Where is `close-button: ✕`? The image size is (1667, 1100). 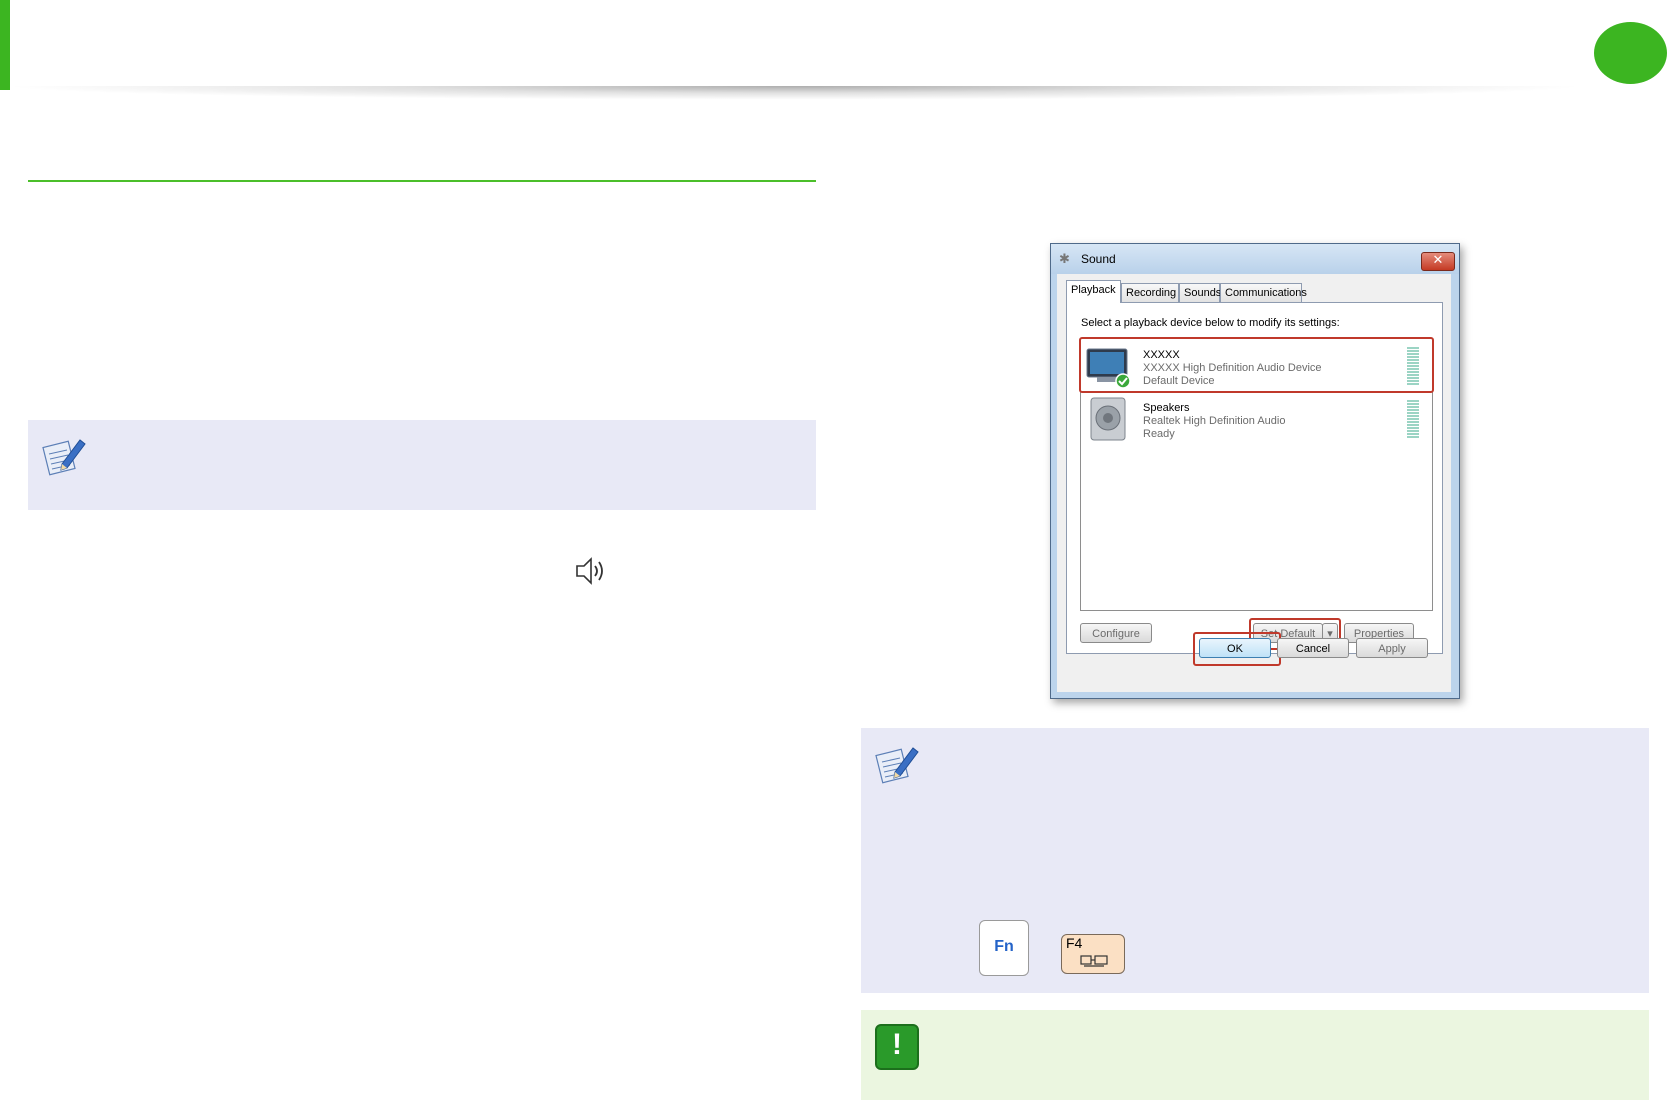 close-button: ✕ is located at coordinates (1438, 261).